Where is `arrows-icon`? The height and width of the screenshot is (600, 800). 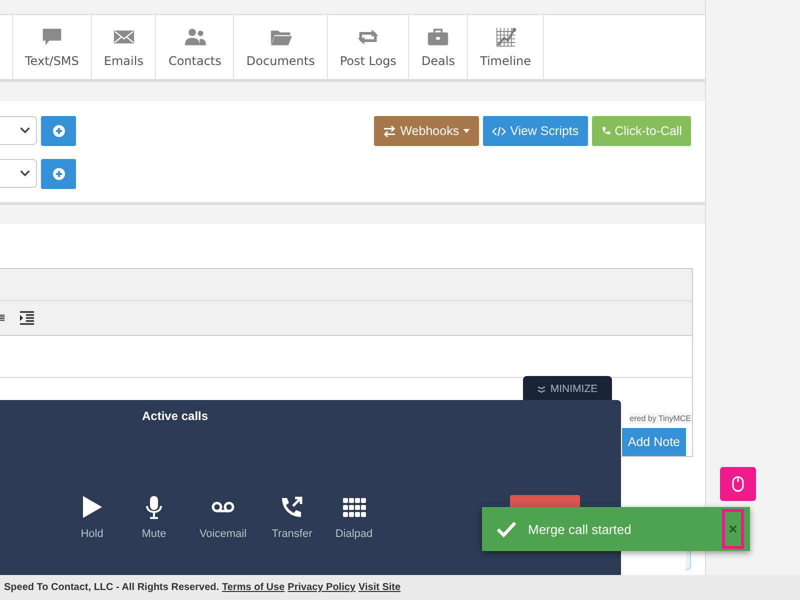
arrows-icon is located at coordinates (389, 131).